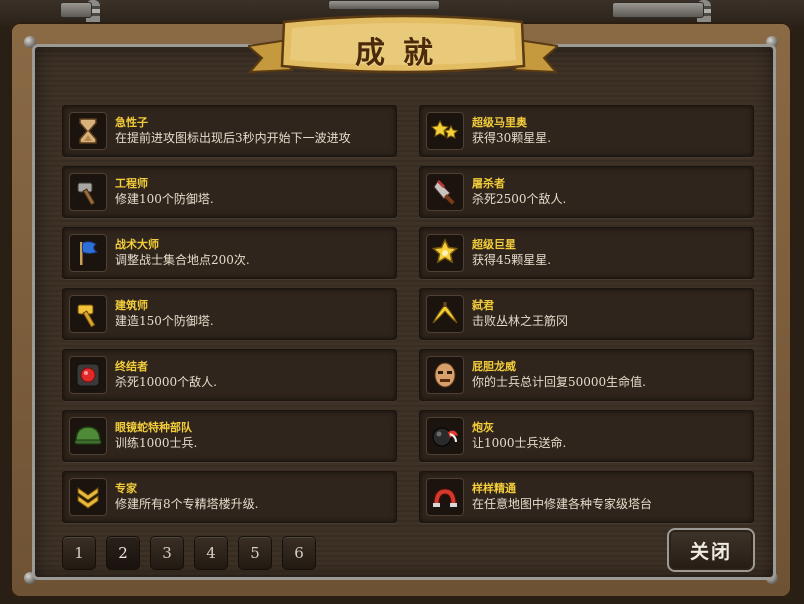 This screenshot has height=604, width=804. I want to click on achievement-description: 获得30颗星星., so click(512, 138).